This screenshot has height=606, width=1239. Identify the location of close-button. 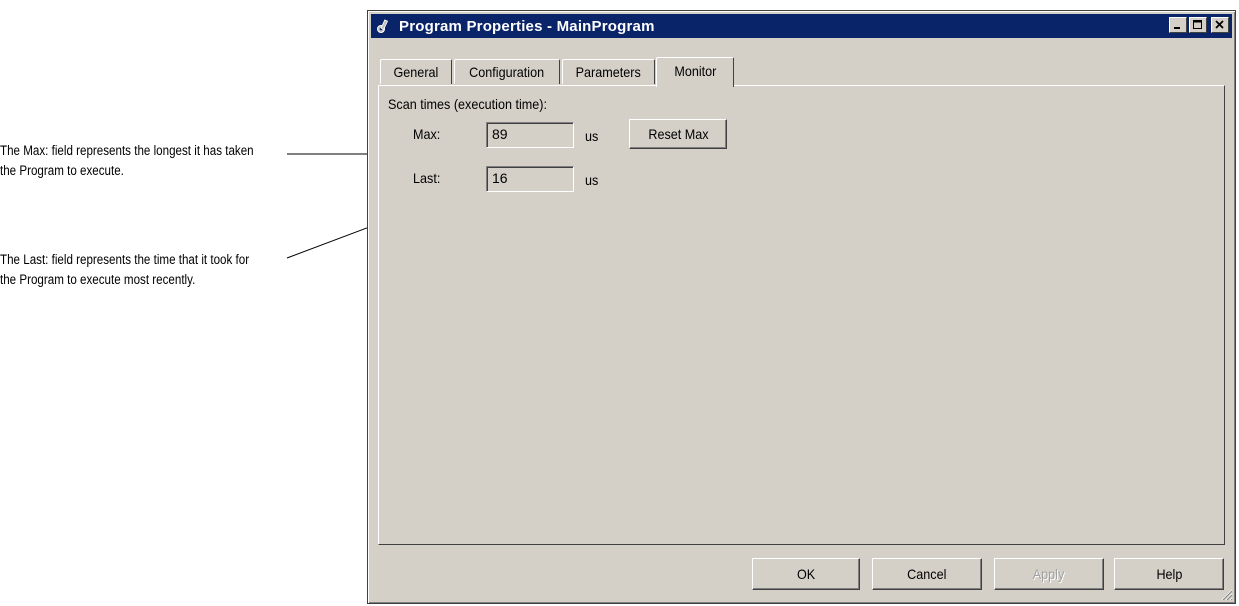
(1220, 25).